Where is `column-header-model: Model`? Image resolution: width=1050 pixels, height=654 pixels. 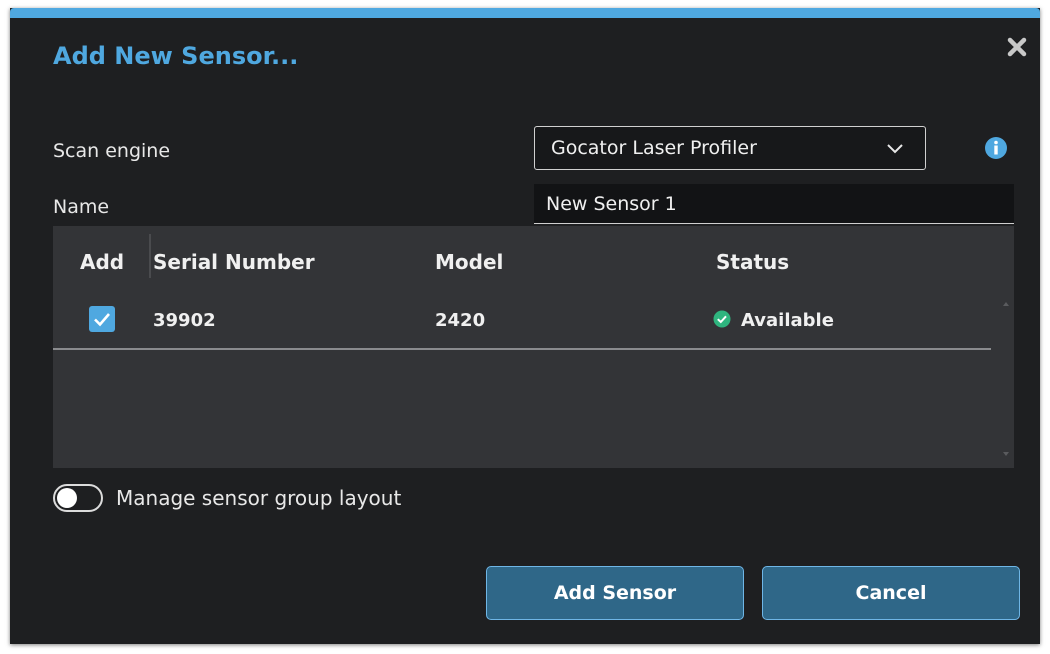 column-header-model: Model is located at coordinates (469, 262).